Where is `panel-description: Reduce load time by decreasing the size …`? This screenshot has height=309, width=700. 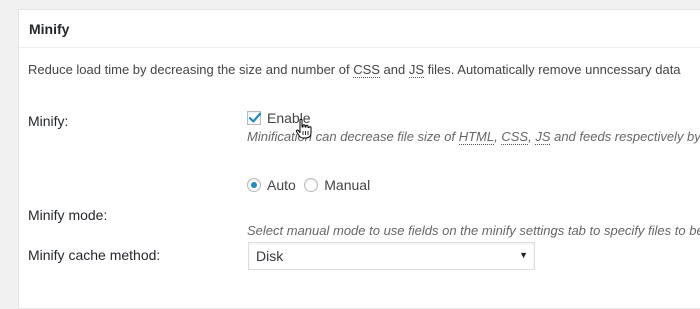 panel-description: Reduce load time by decreasing the size … is located at coordinates (354, 70).